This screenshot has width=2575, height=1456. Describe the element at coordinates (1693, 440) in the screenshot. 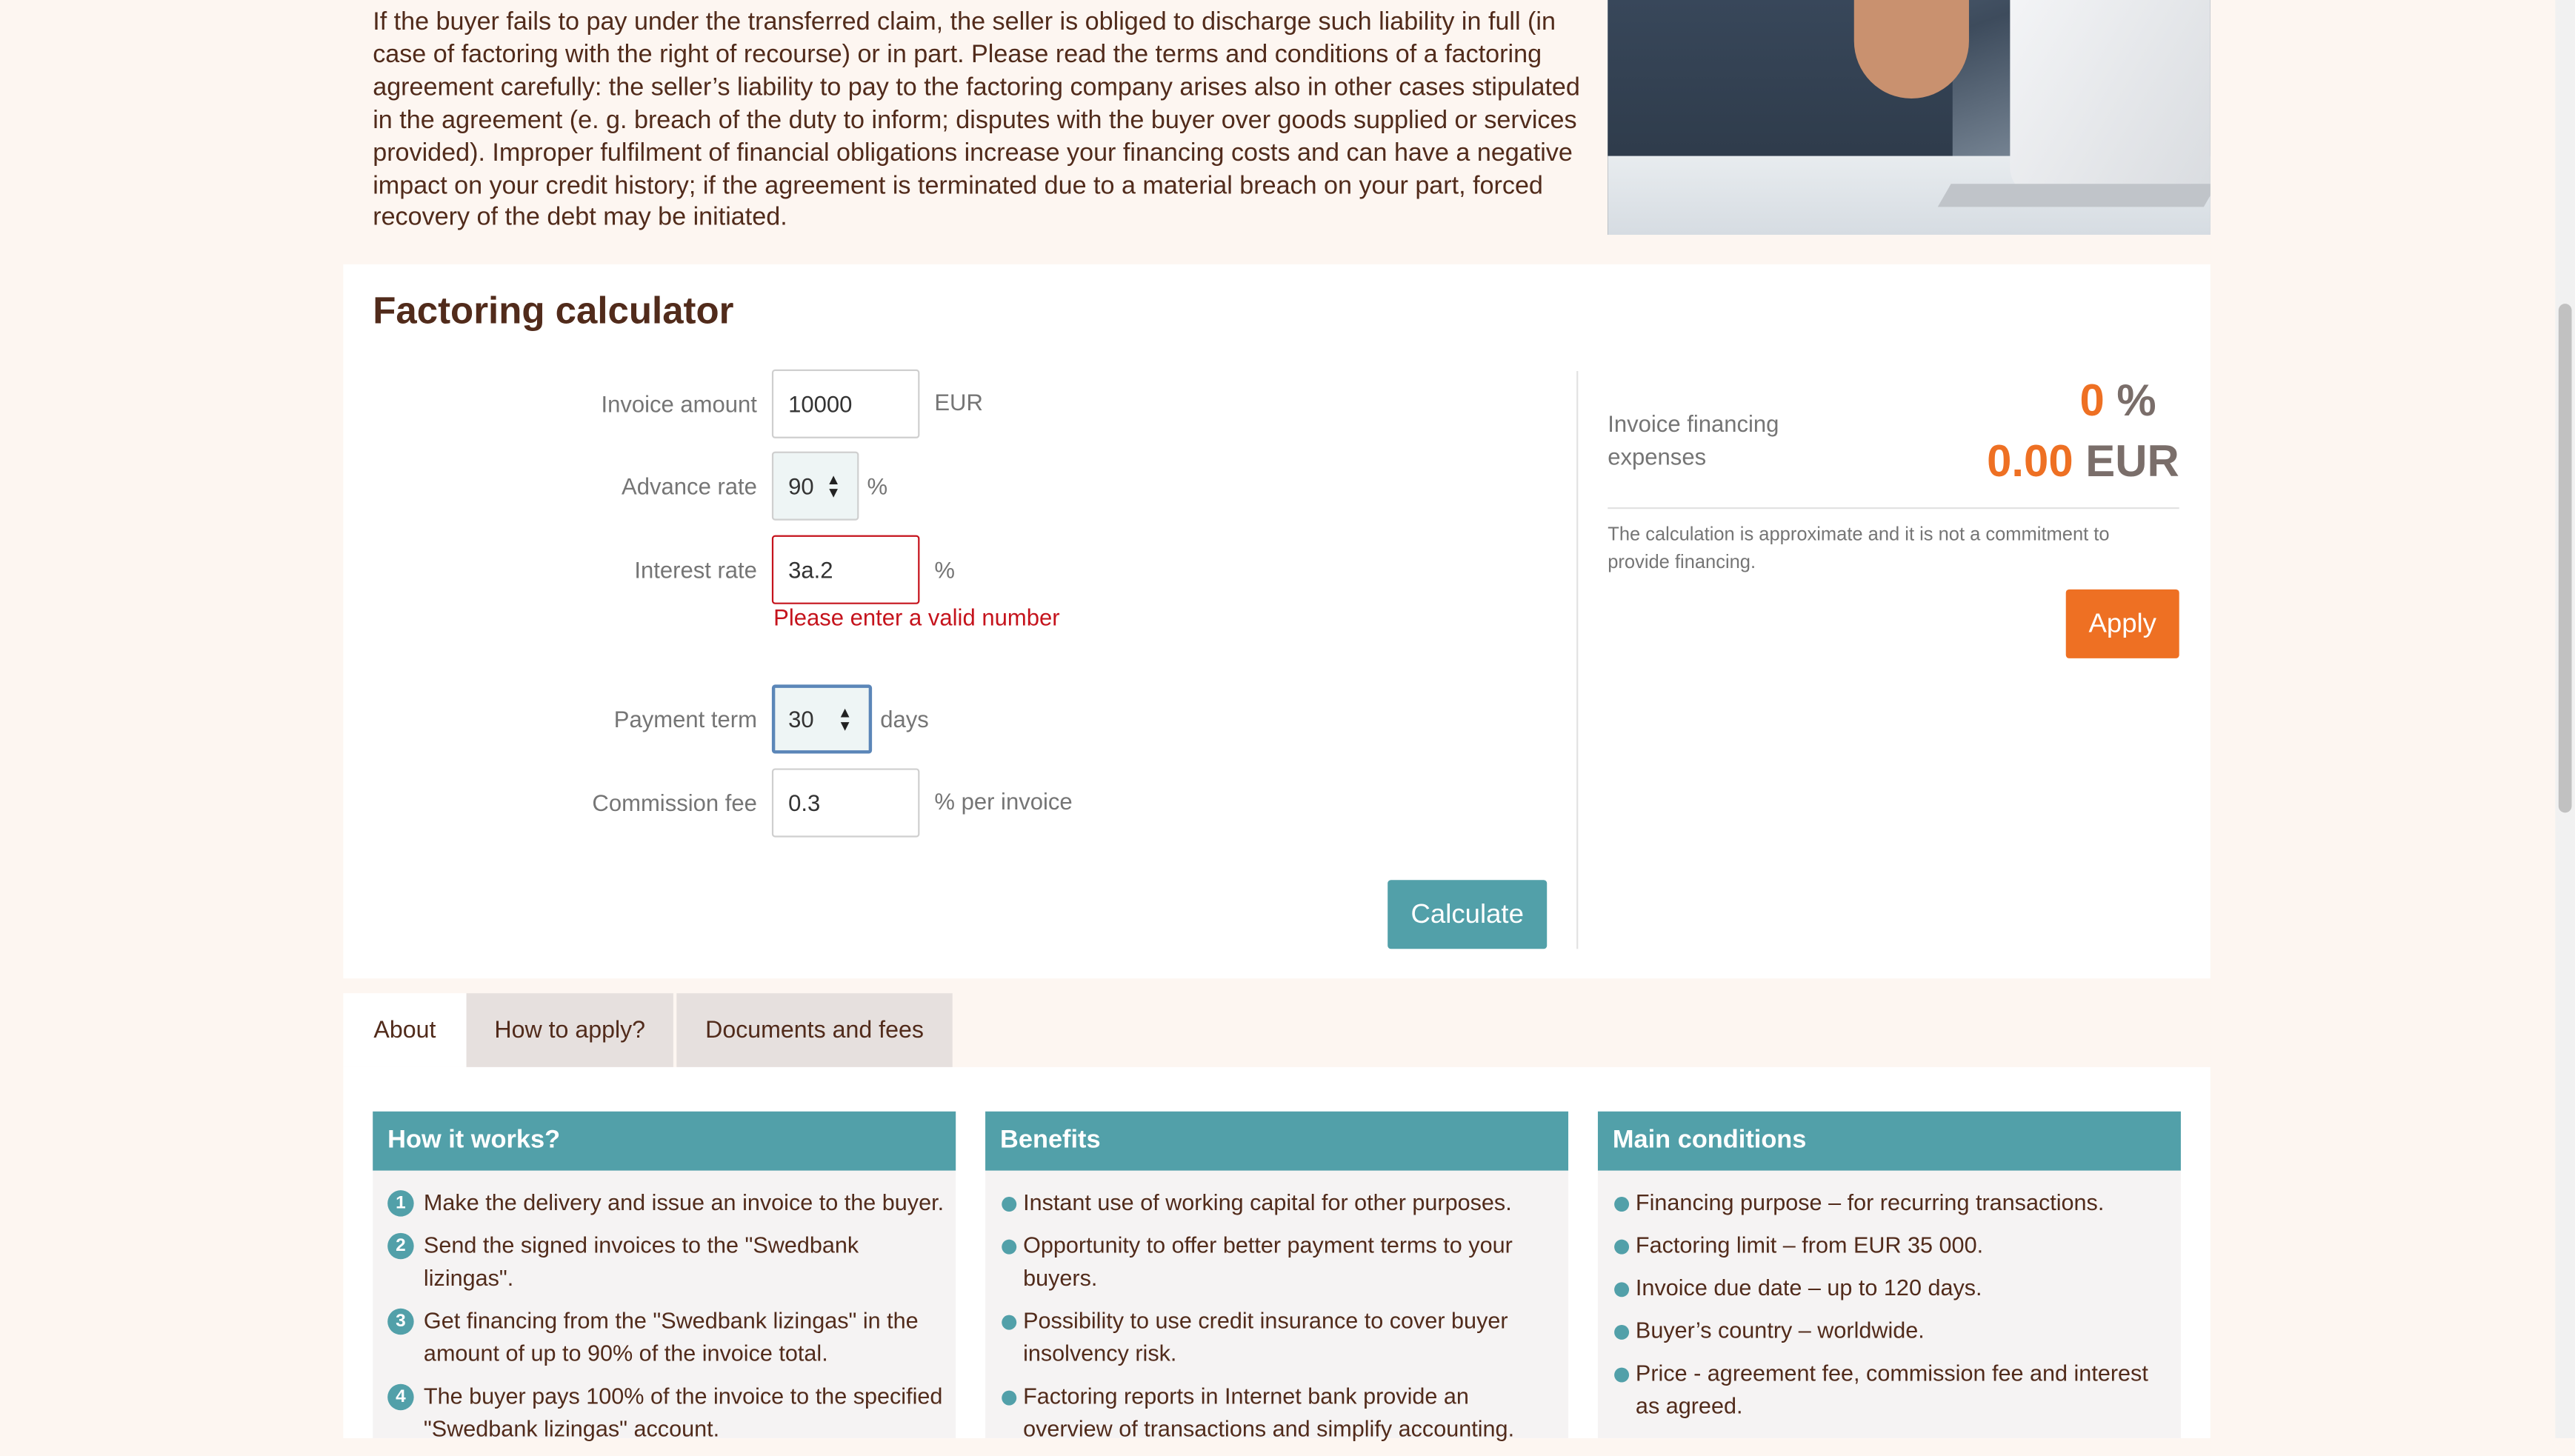

I see `result-label: Invoice financing expenses` at that location.